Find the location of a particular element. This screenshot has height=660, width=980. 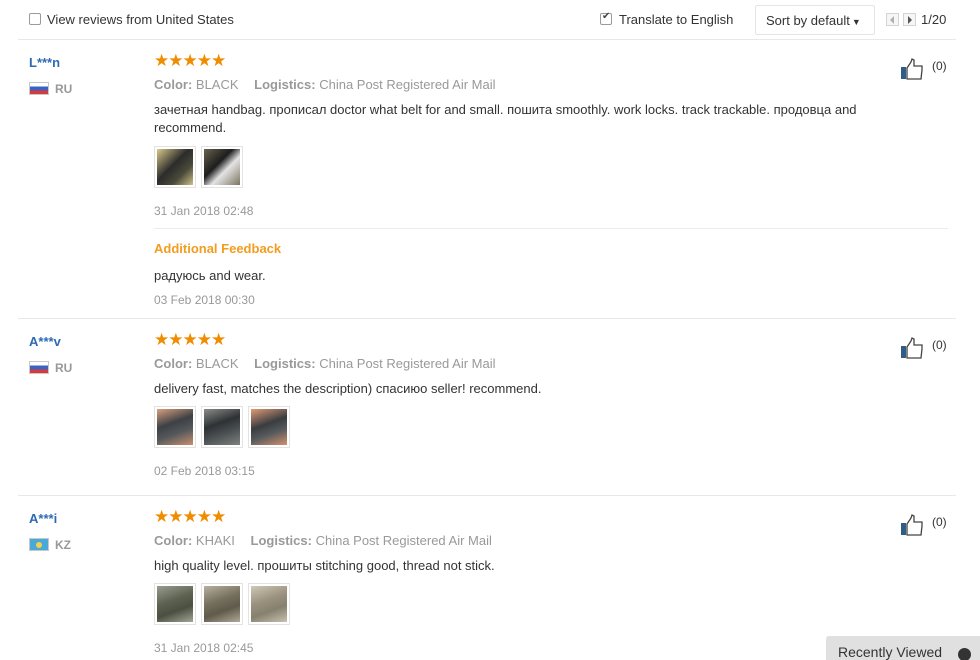

view-reviews-checkbox is located at coordinates (35, 19).